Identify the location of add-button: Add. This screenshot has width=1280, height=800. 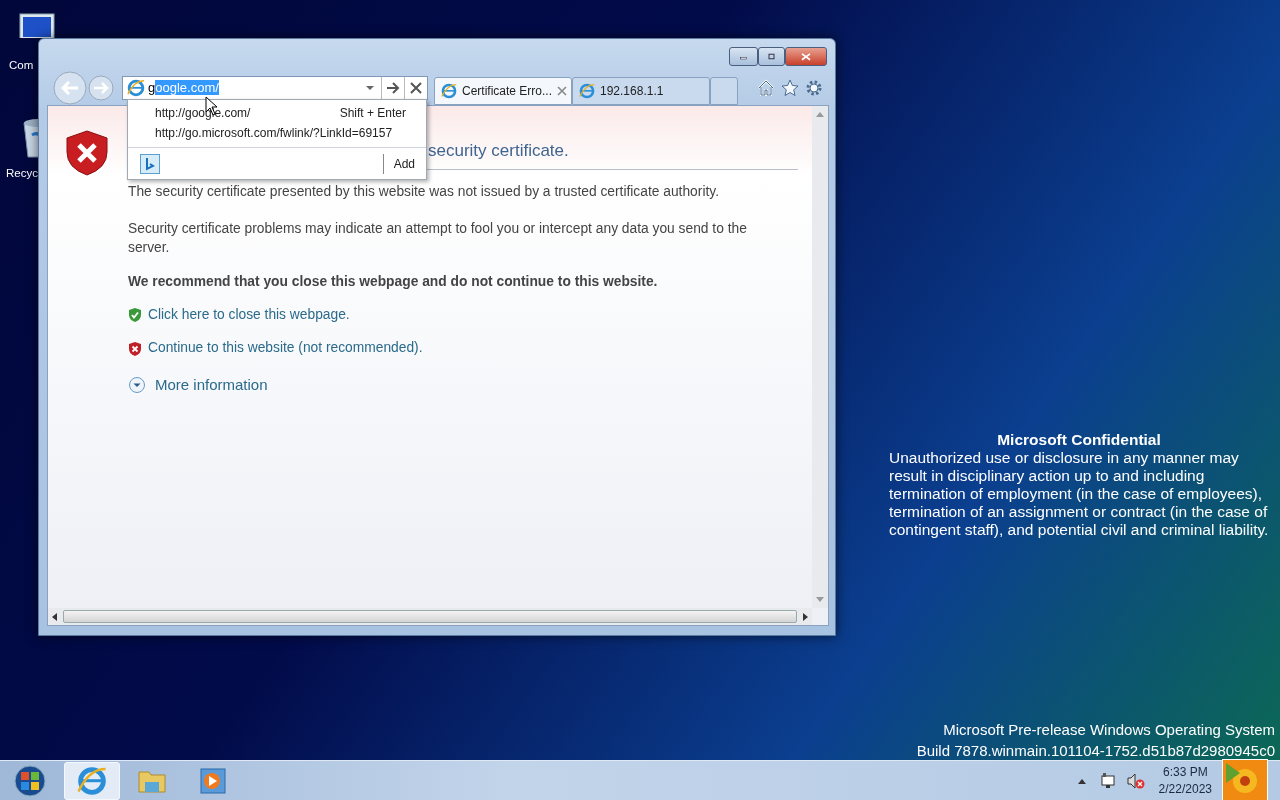
(404, 163).